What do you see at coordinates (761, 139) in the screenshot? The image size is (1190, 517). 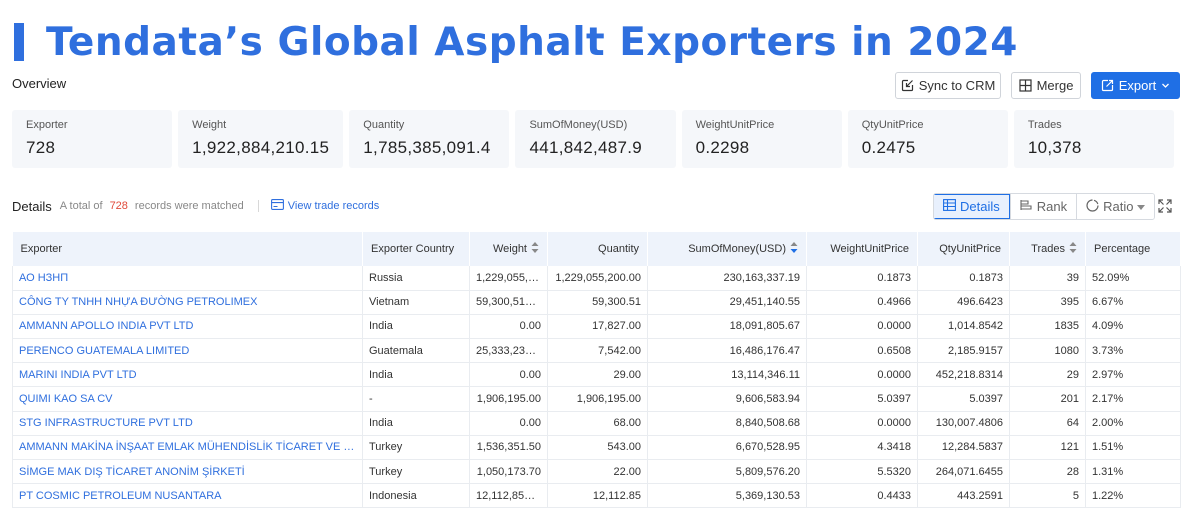 I see `stat-card-weight-unit-price: WeightUnitPrice 0.2298` at bounding box center [761, 139].